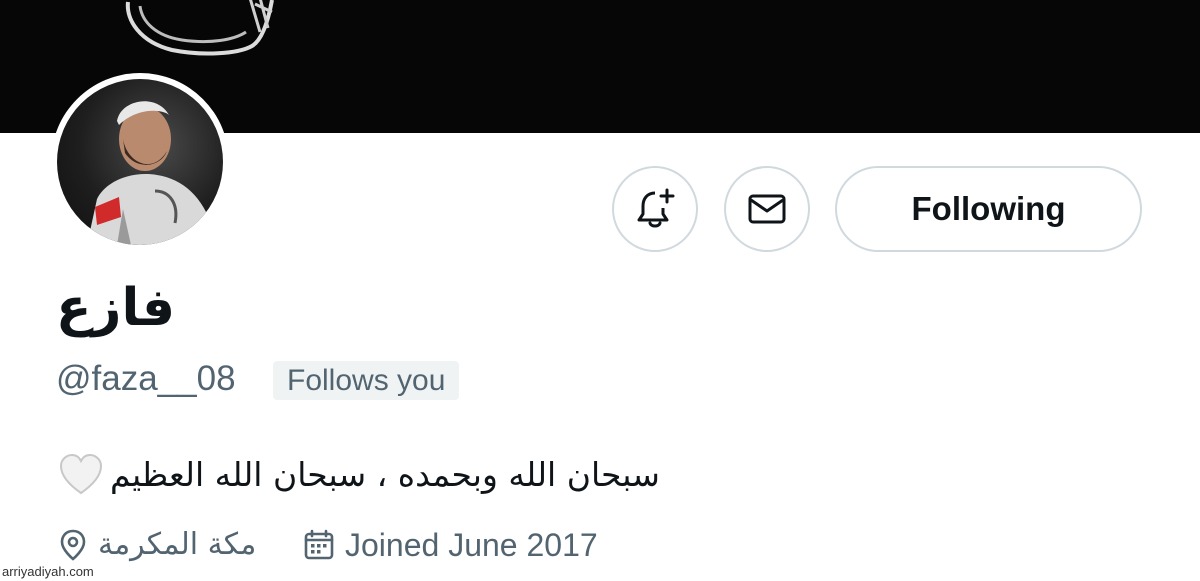  I want to click on profile-bio: سبحان الله وبحمده ، سبحان الله العظيم, so click(359, 475).